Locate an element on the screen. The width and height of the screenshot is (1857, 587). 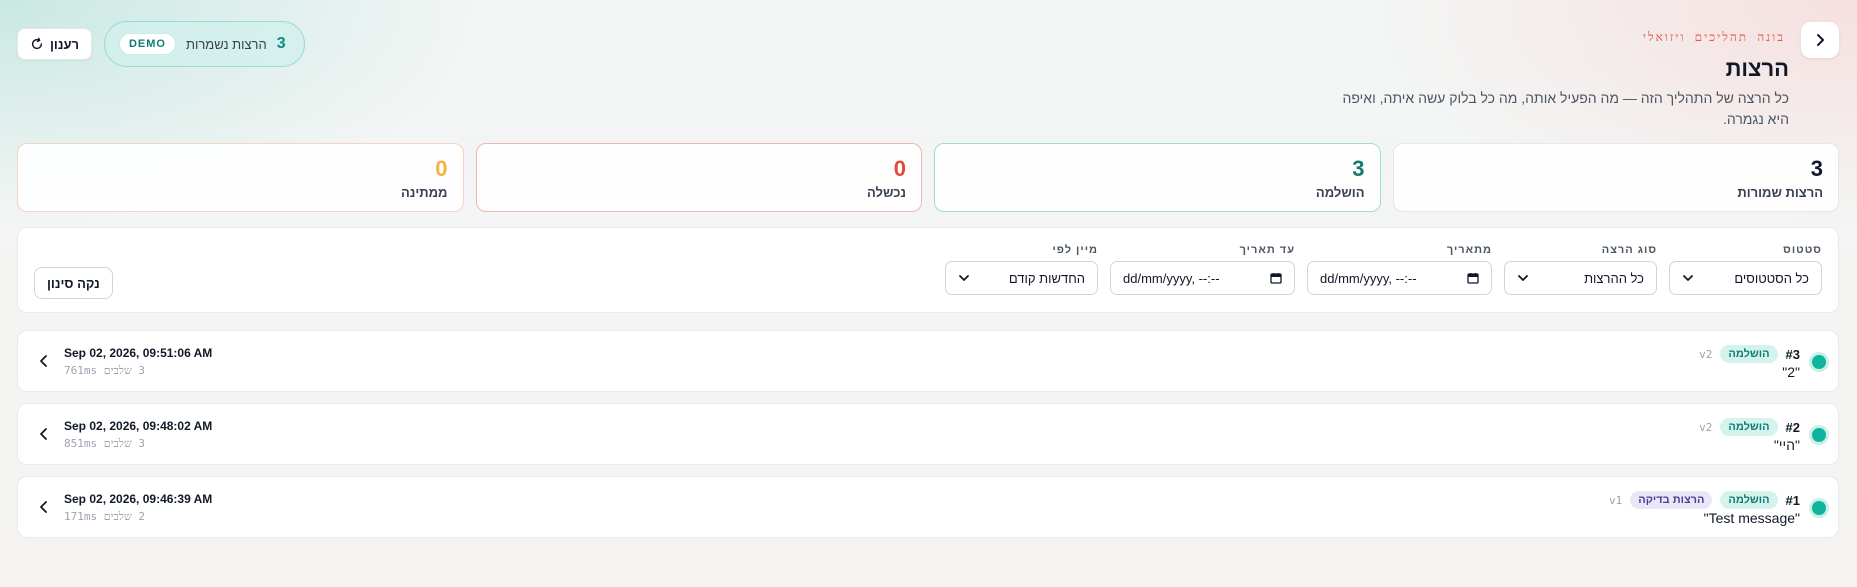
to-date-label: עד תאריך is located at coordinates (1267, 250).